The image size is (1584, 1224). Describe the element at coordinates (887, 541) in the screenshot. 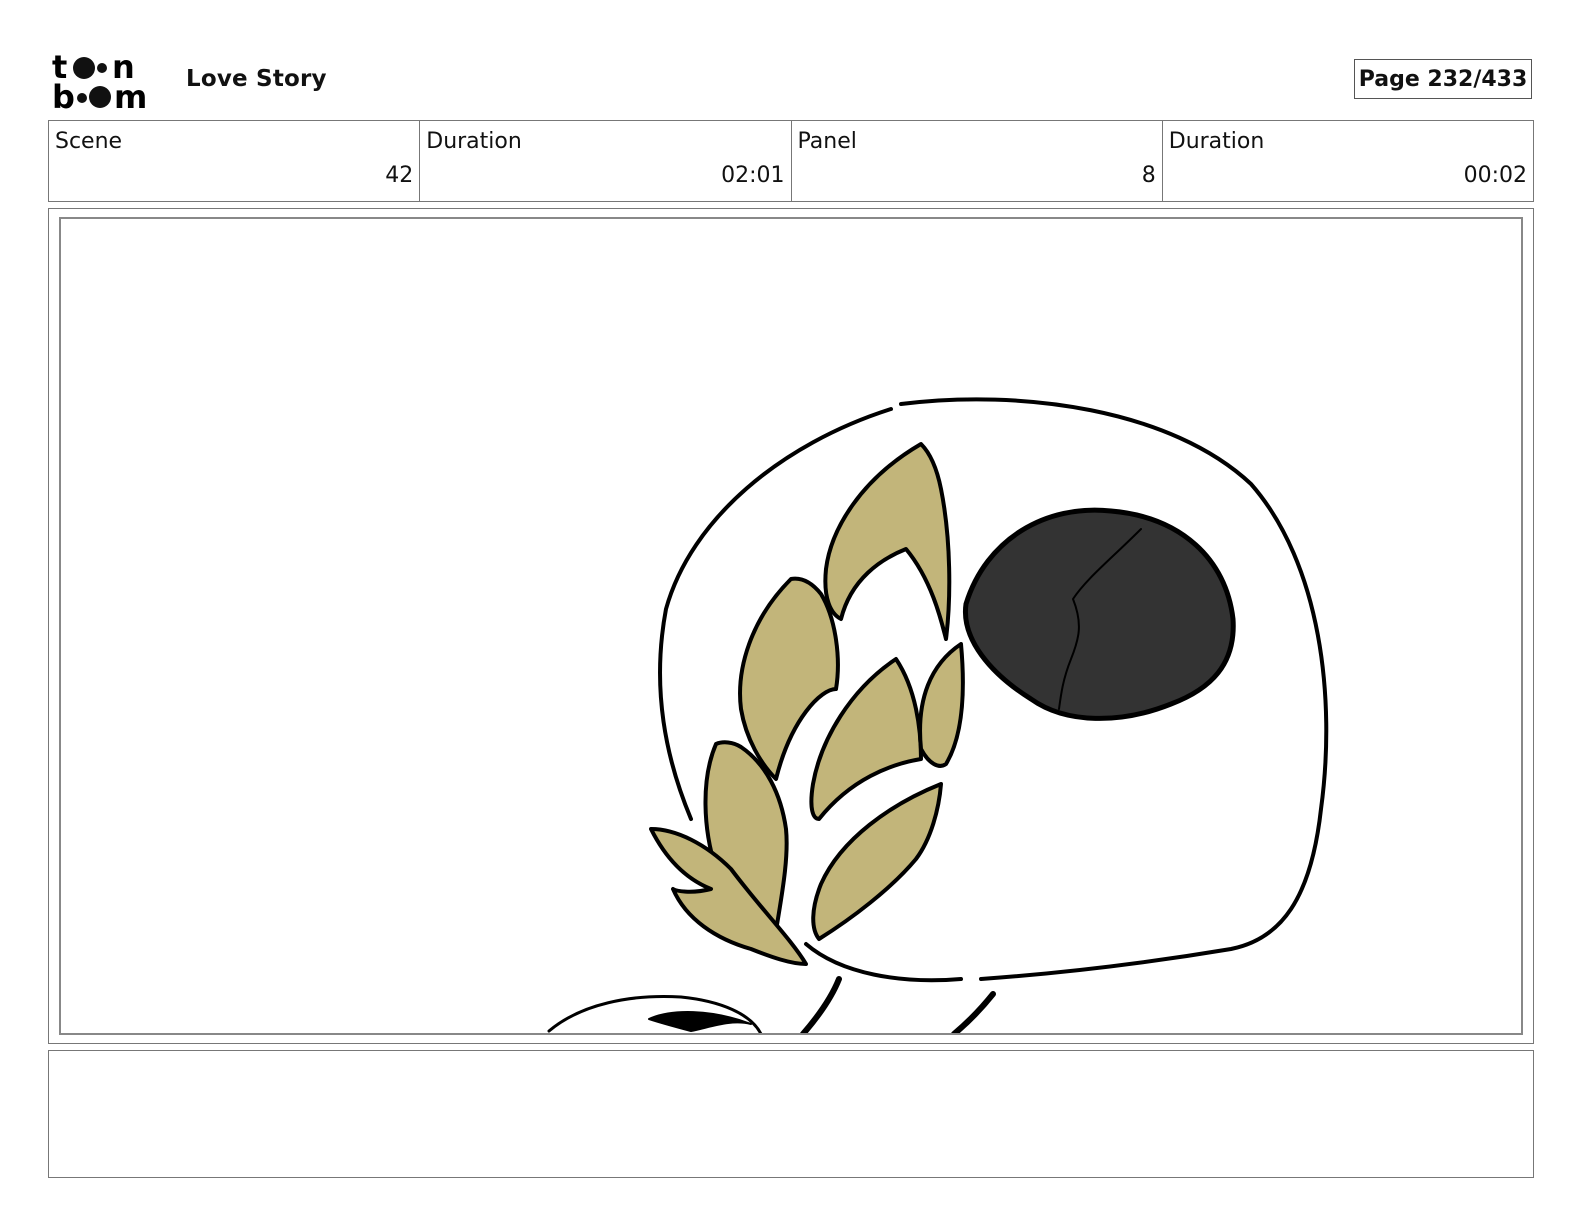

I see `leaf-top` at that location.